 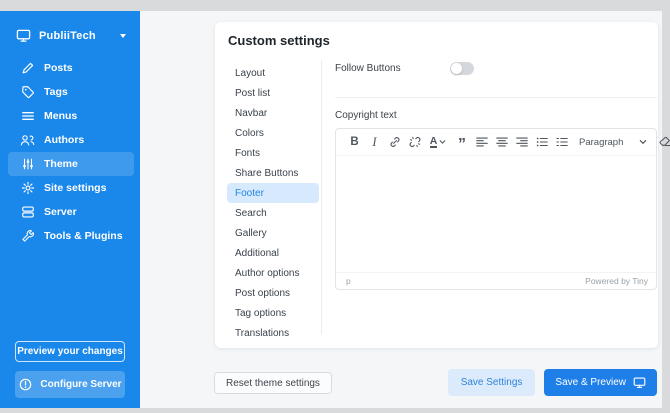 I want to click on settings-nav-item-fonts: Fonts, so click(x=273, y=153).